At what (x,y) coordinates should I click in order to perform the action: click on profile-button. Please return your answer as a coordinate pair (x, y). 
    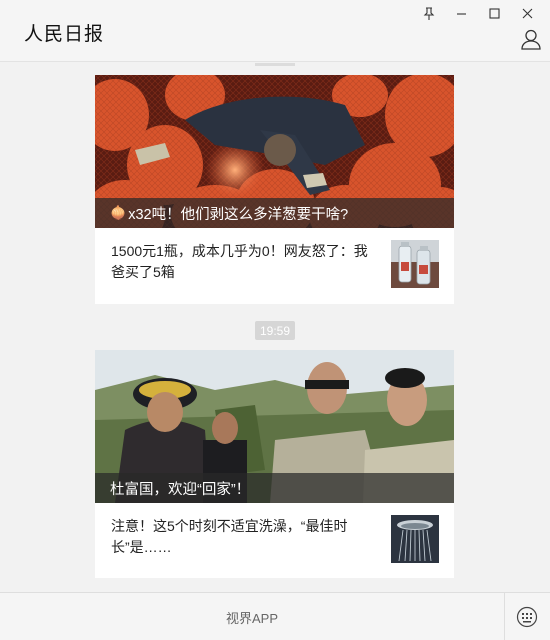
    Looking at the image, I should click on (531, 39).